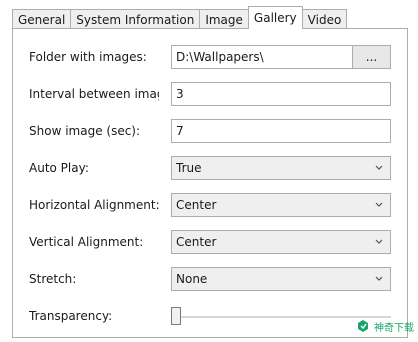  Describe the element at coordinates (180, 131) in the screenshot. I see `show-image-value: 7` at that location.